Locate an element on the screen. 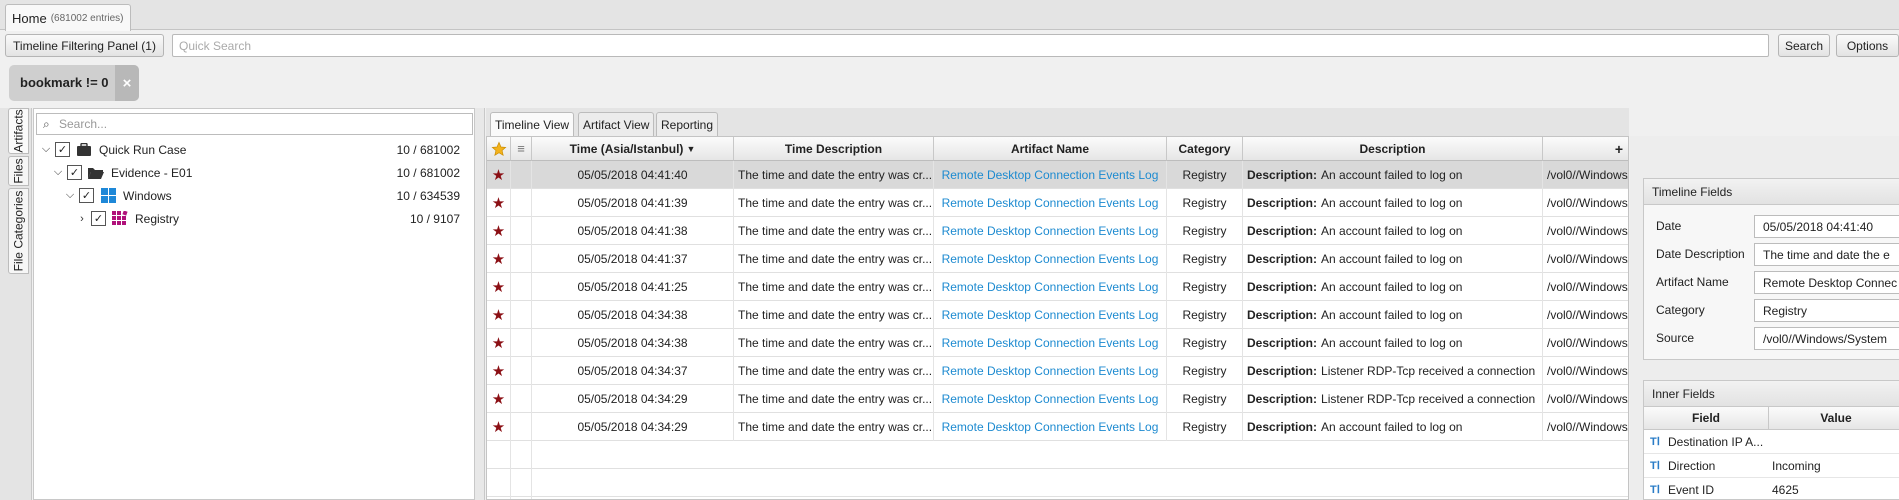  quick-search-input is located at coordinates (970, 45).